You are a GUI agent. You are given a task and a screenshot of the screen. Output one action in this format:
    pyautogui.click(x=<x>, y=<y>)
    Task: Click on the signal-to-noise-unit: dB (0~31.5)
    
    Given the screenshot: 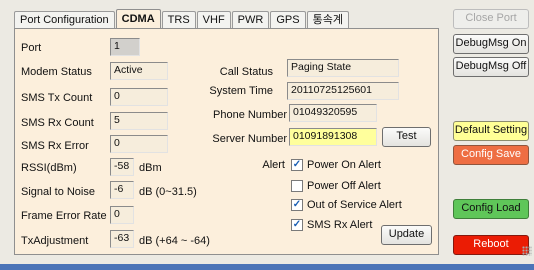 What is the action you would take?
    pyautogui.click(x=168, y=192)
    